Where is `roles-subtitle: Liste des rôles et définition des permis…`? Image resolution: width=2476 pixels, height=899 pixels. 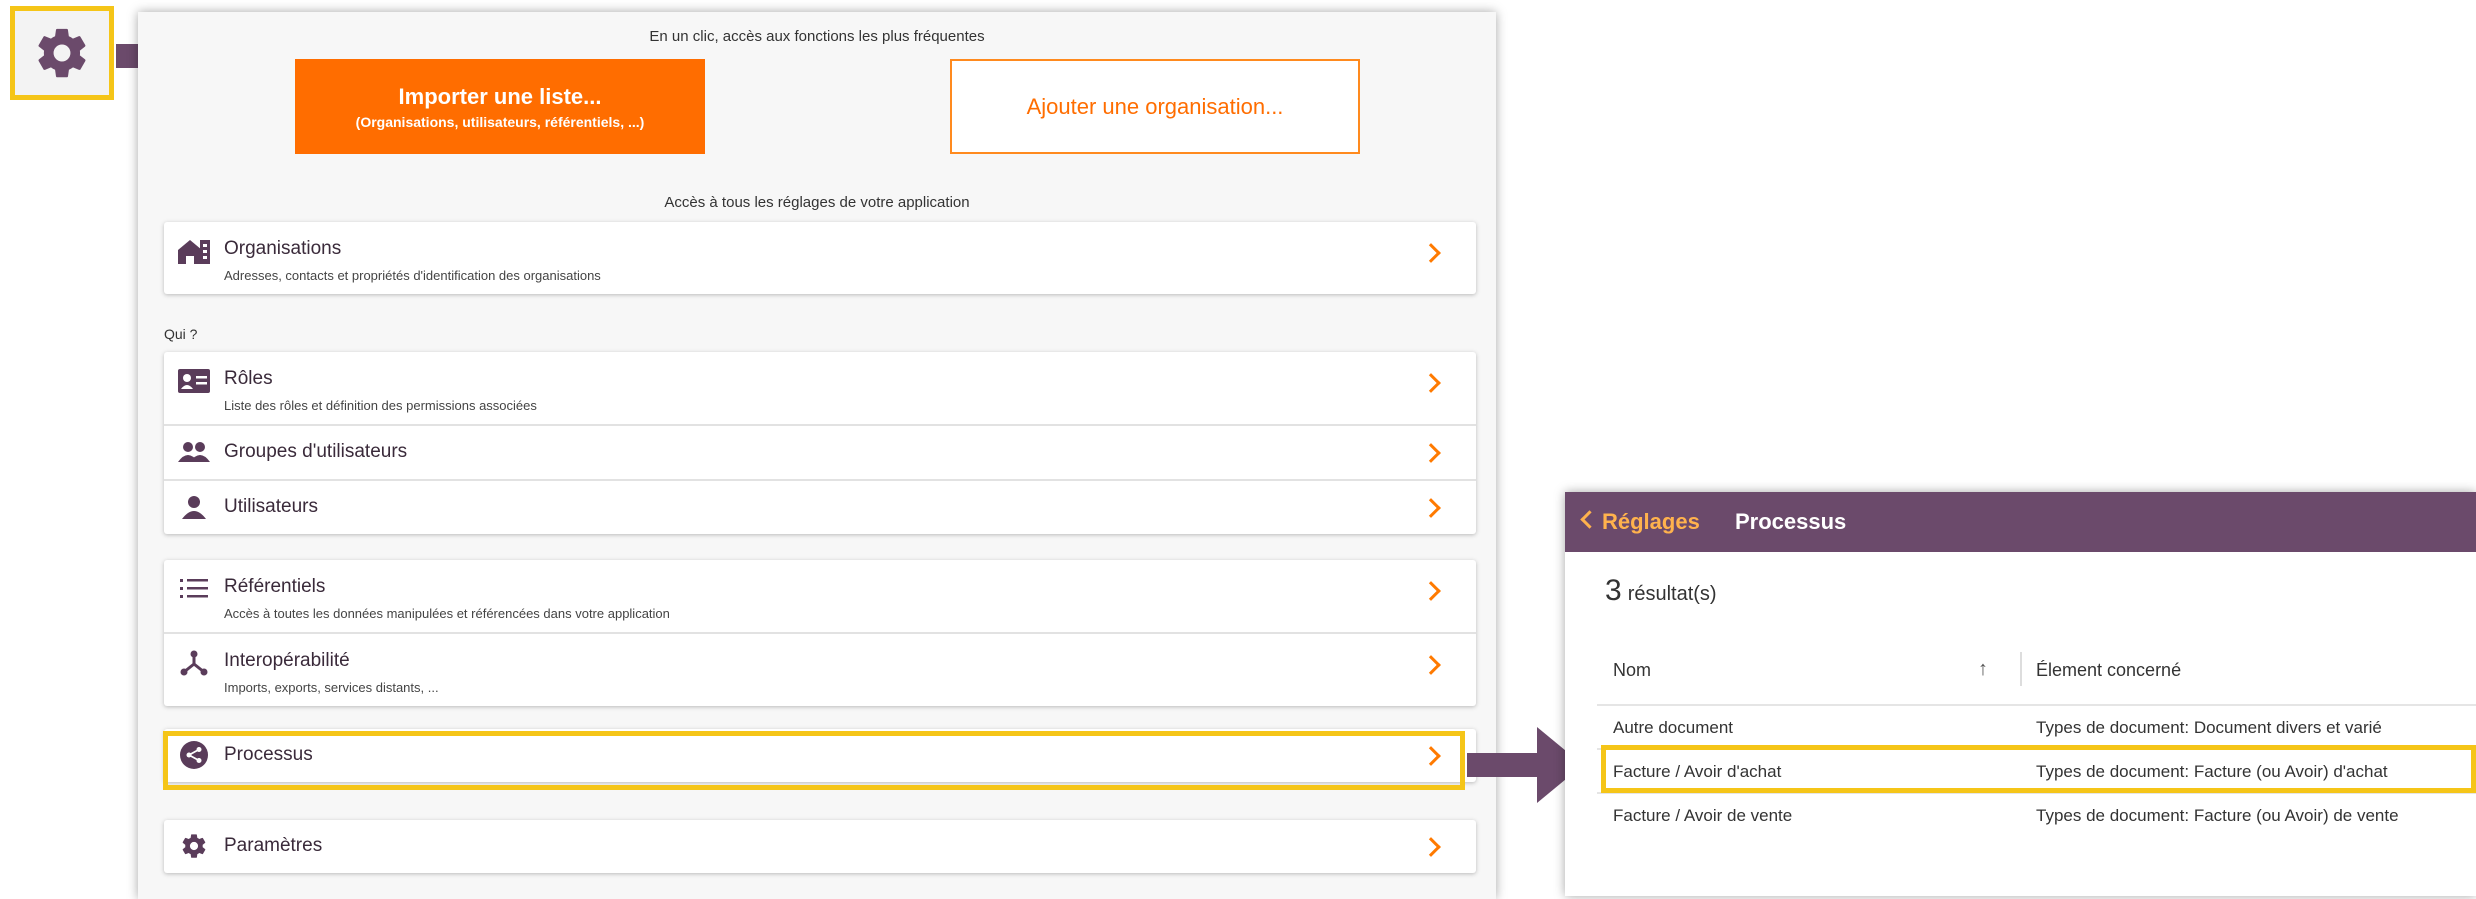 roles-subtitle: Liste des rôles et définition des permis… is located at coordinates (380, 405).